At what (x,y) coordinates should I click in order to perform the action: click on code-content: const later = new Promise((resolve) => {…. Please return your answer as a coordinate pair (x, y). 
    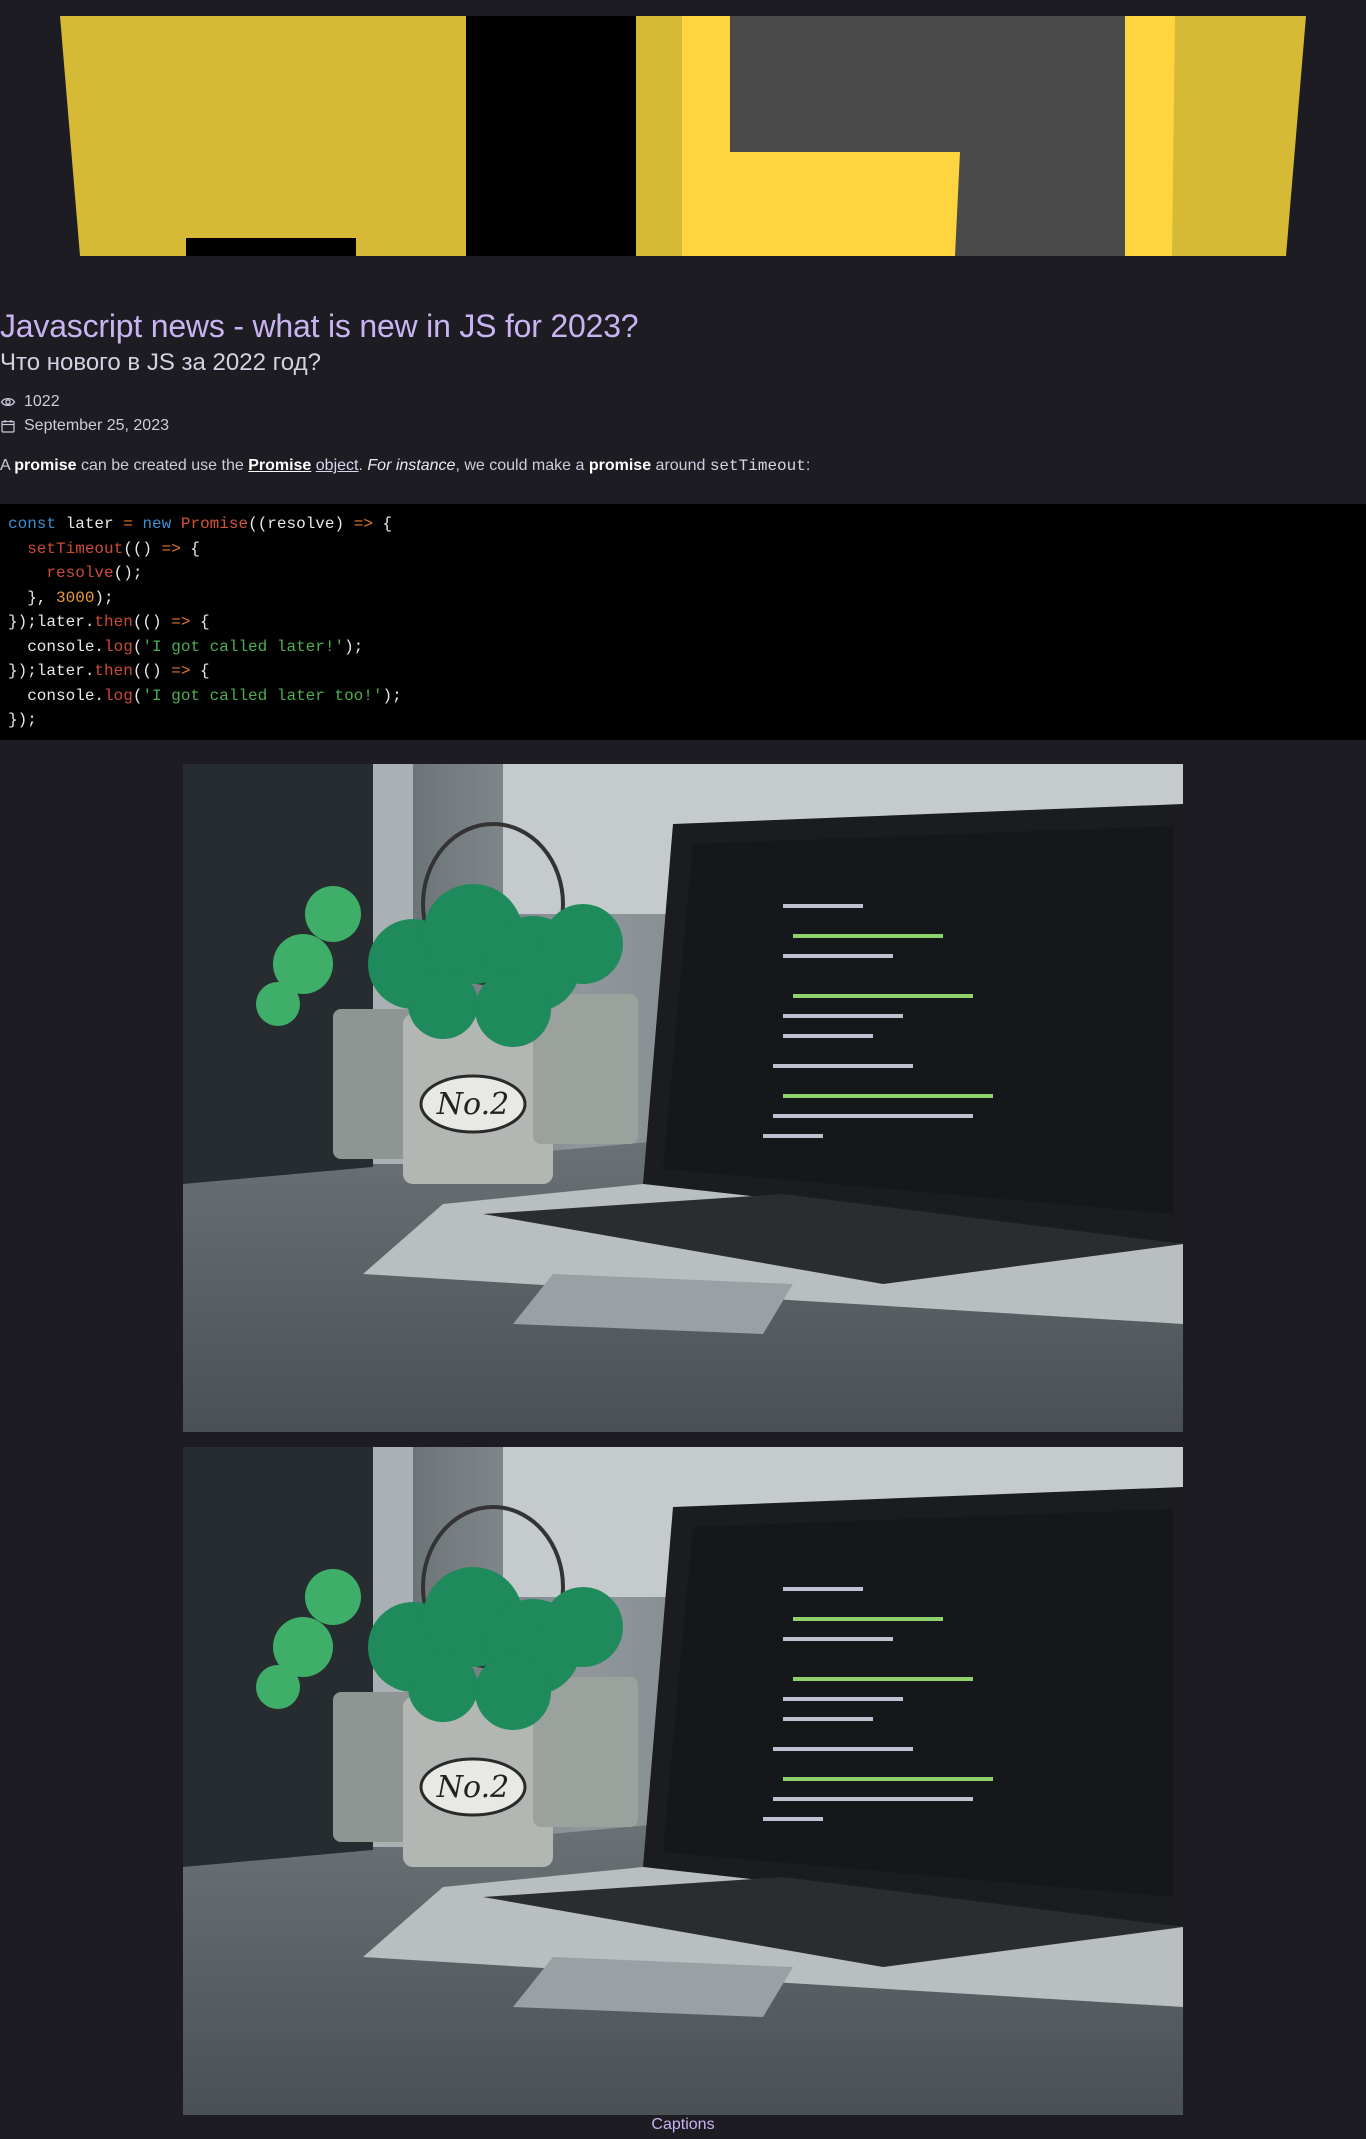
    Looking at the image, I should click on (683, 622).